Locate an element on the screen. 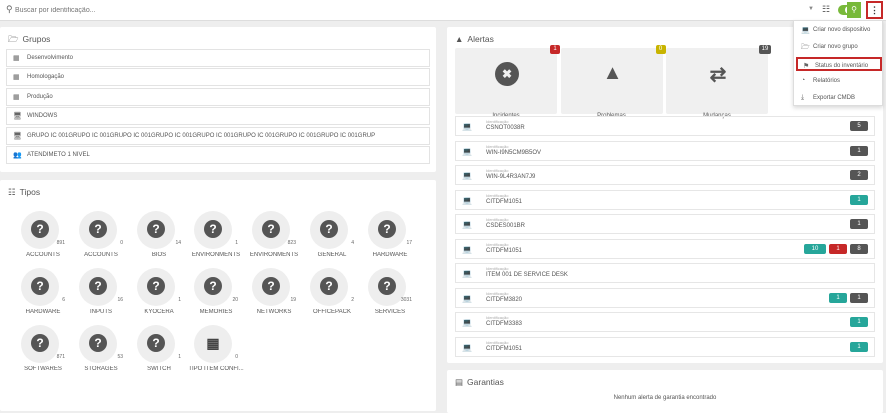 Image resolution: width=886 pixels, height=413 pixels. monitor-icon: 🖥 is located at coordinates (17, 117).